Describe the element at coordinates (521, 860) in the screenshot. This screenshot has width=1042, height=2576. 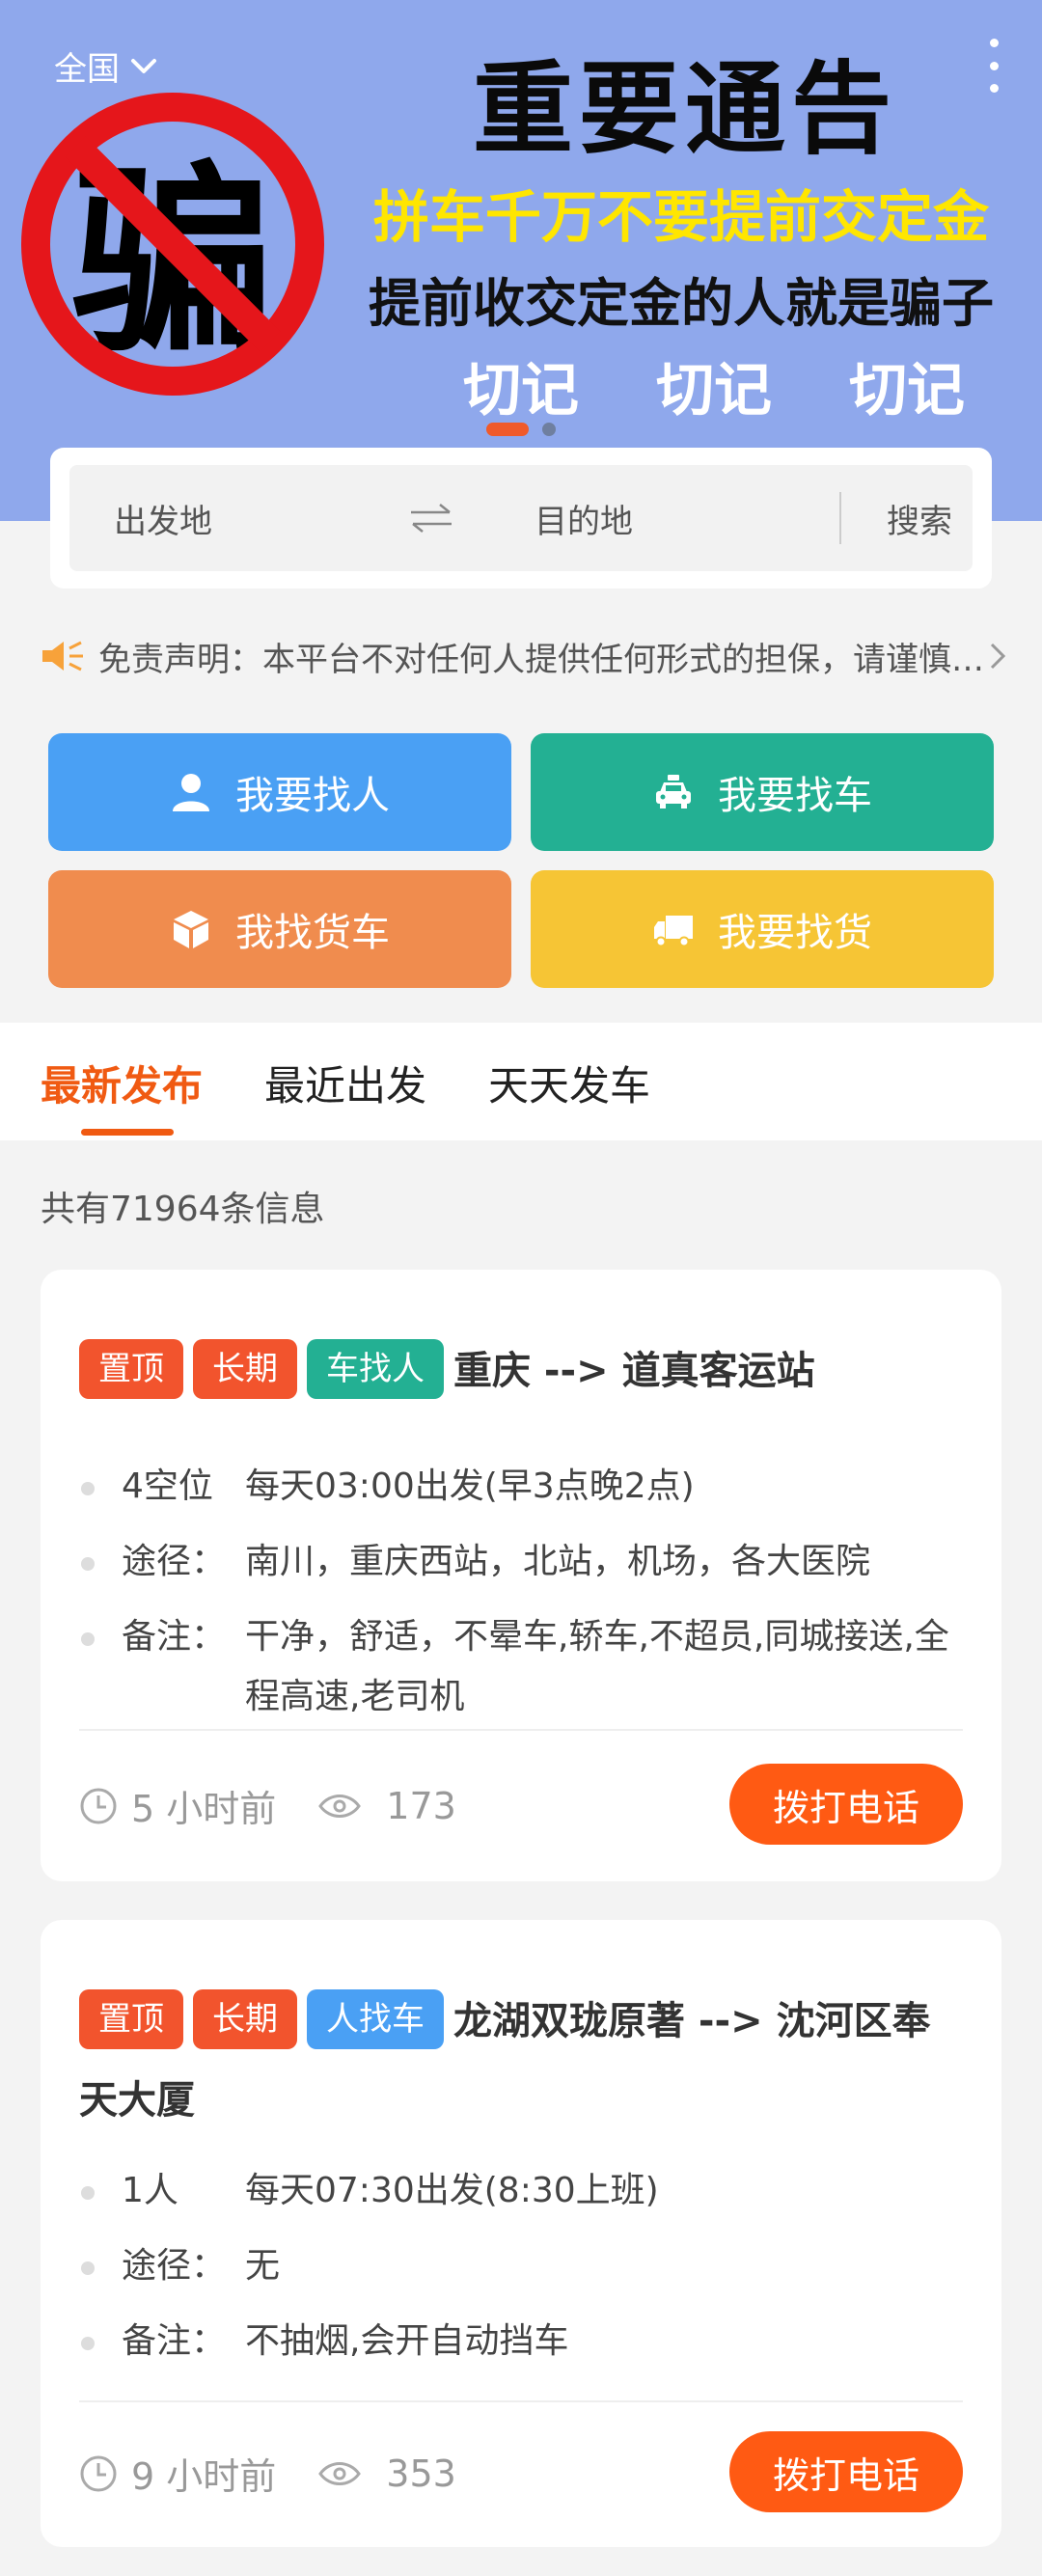
I see `action-grid: 我要找人 我要找车 我找货车 我要找货` at that location.